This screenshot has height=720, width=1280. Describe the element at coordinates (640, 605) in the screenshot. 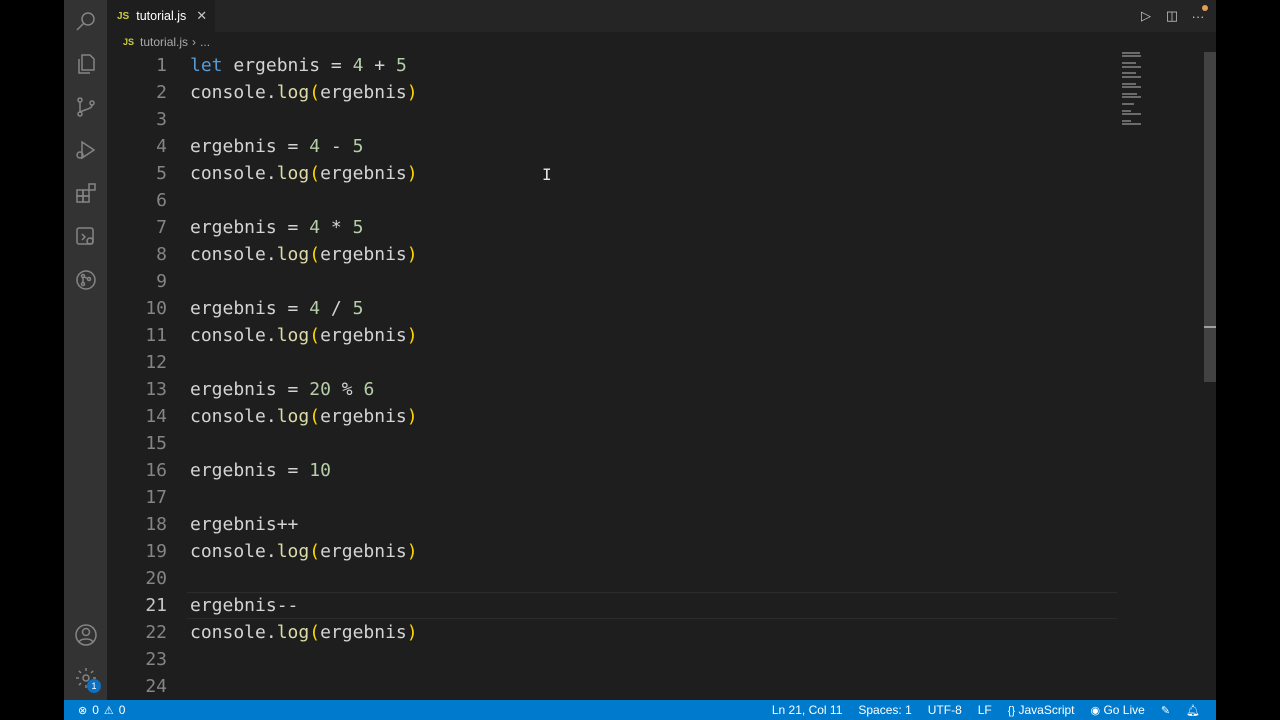

I see `code-line: 21 ergebnis--` at that location.